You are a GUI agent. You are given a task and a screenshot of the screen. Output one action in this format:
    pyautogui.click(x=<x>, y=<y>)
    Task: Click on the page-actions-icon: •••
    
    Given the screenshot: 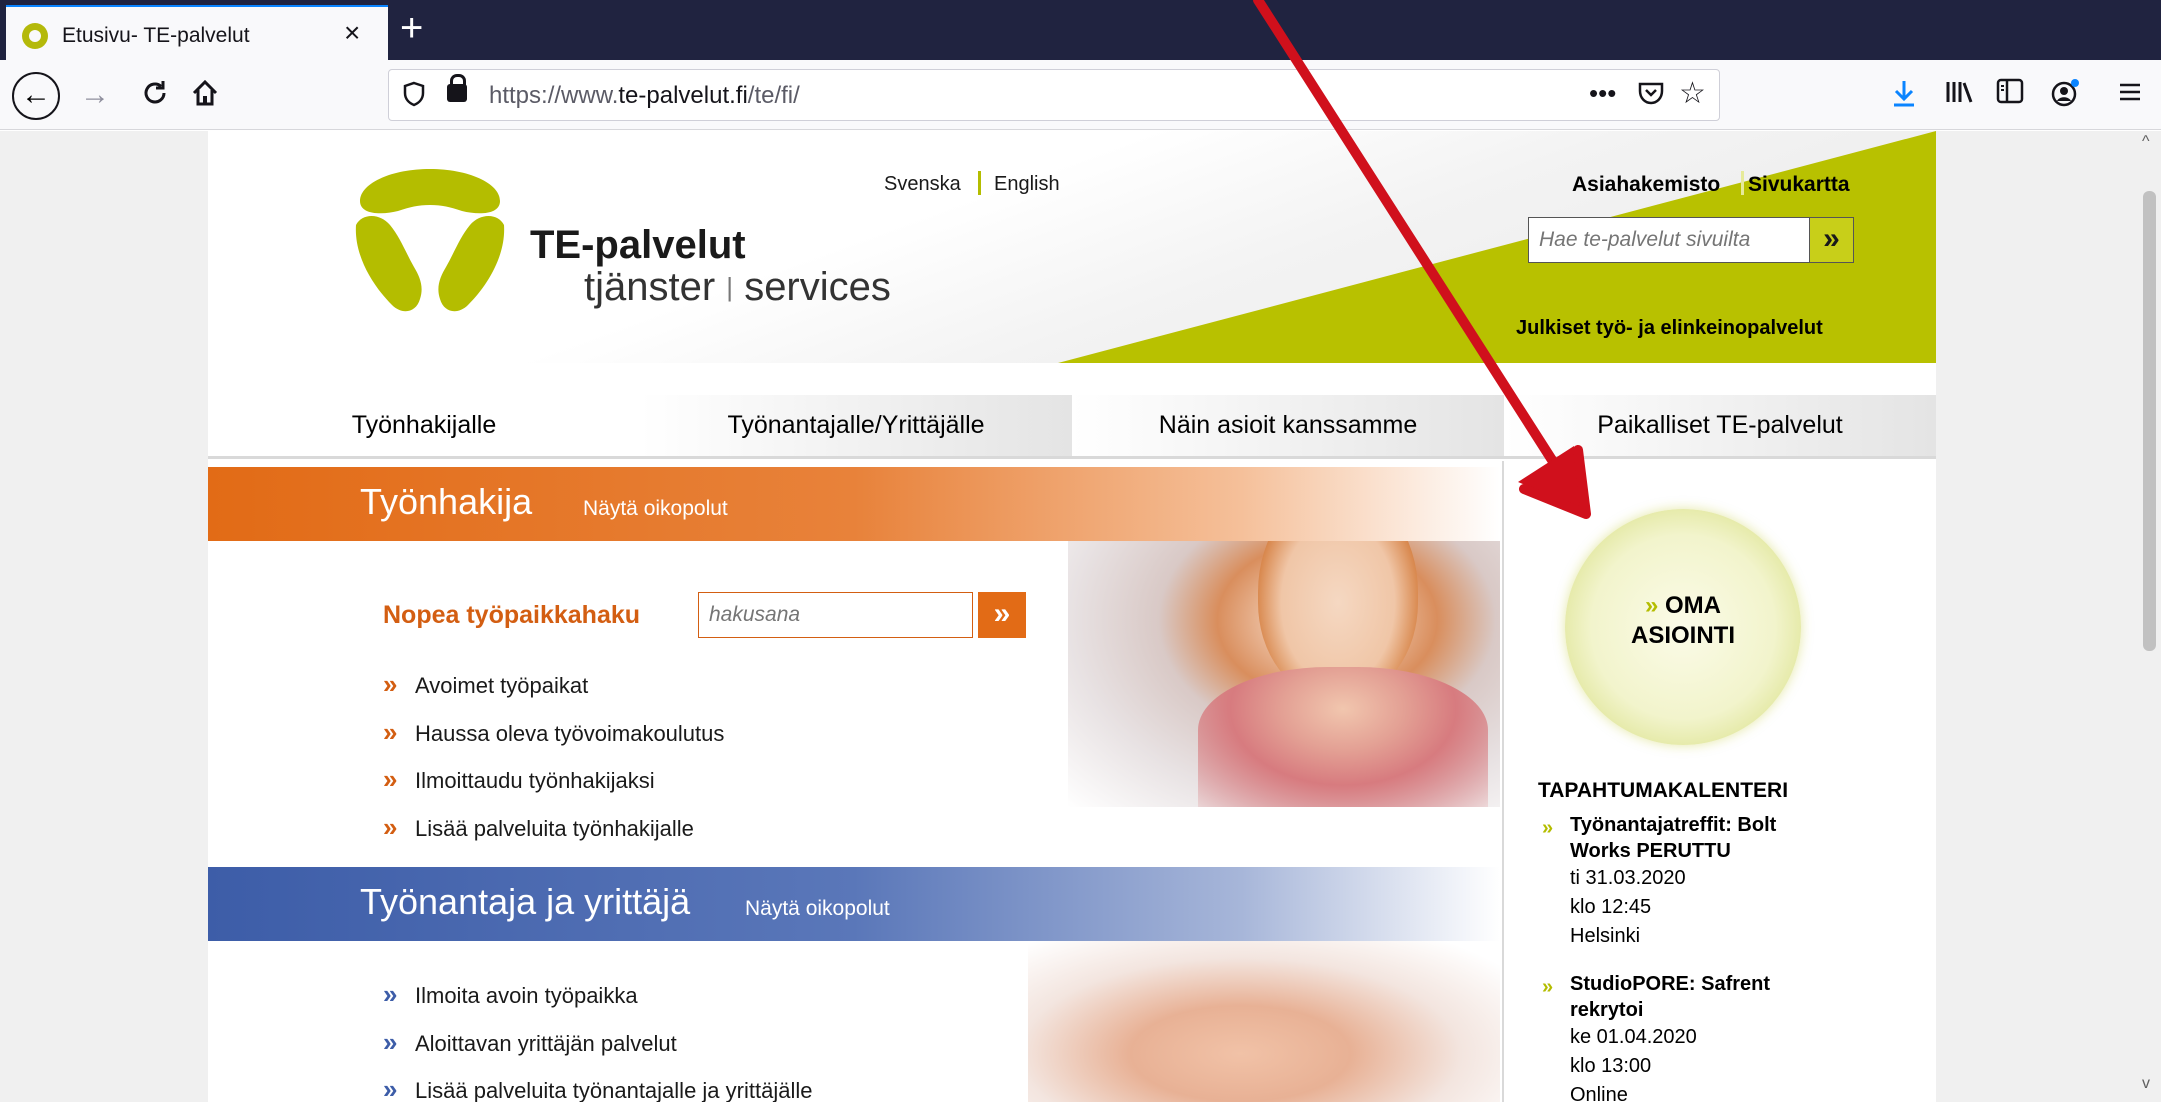 What is the action you would take?
    pyautogui.click(x=1602, y=93)
    